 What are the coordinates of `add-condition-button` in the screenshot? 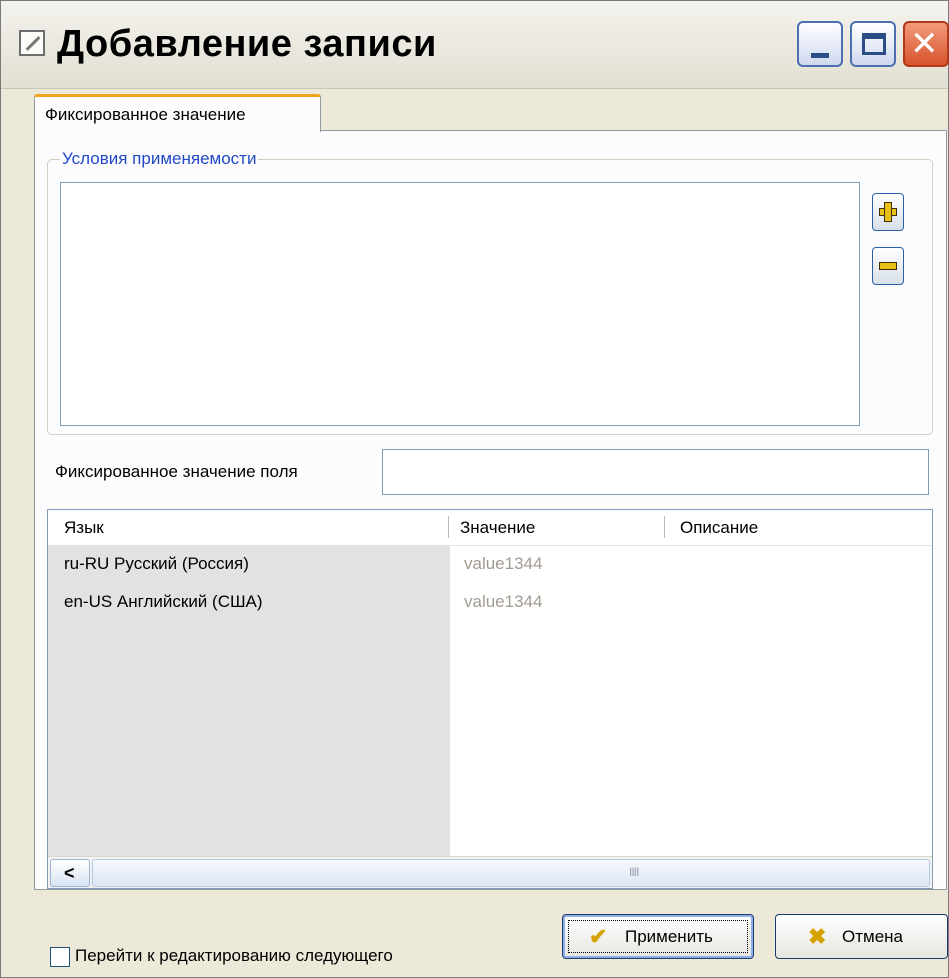 It's located at (888, 212).